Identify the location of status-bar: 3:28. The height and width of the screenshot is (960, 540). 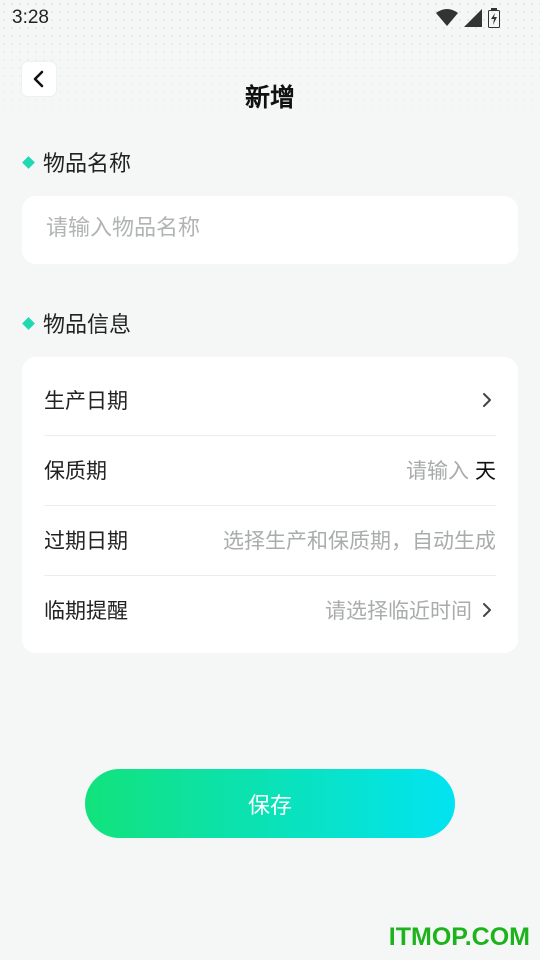
(270, 18).